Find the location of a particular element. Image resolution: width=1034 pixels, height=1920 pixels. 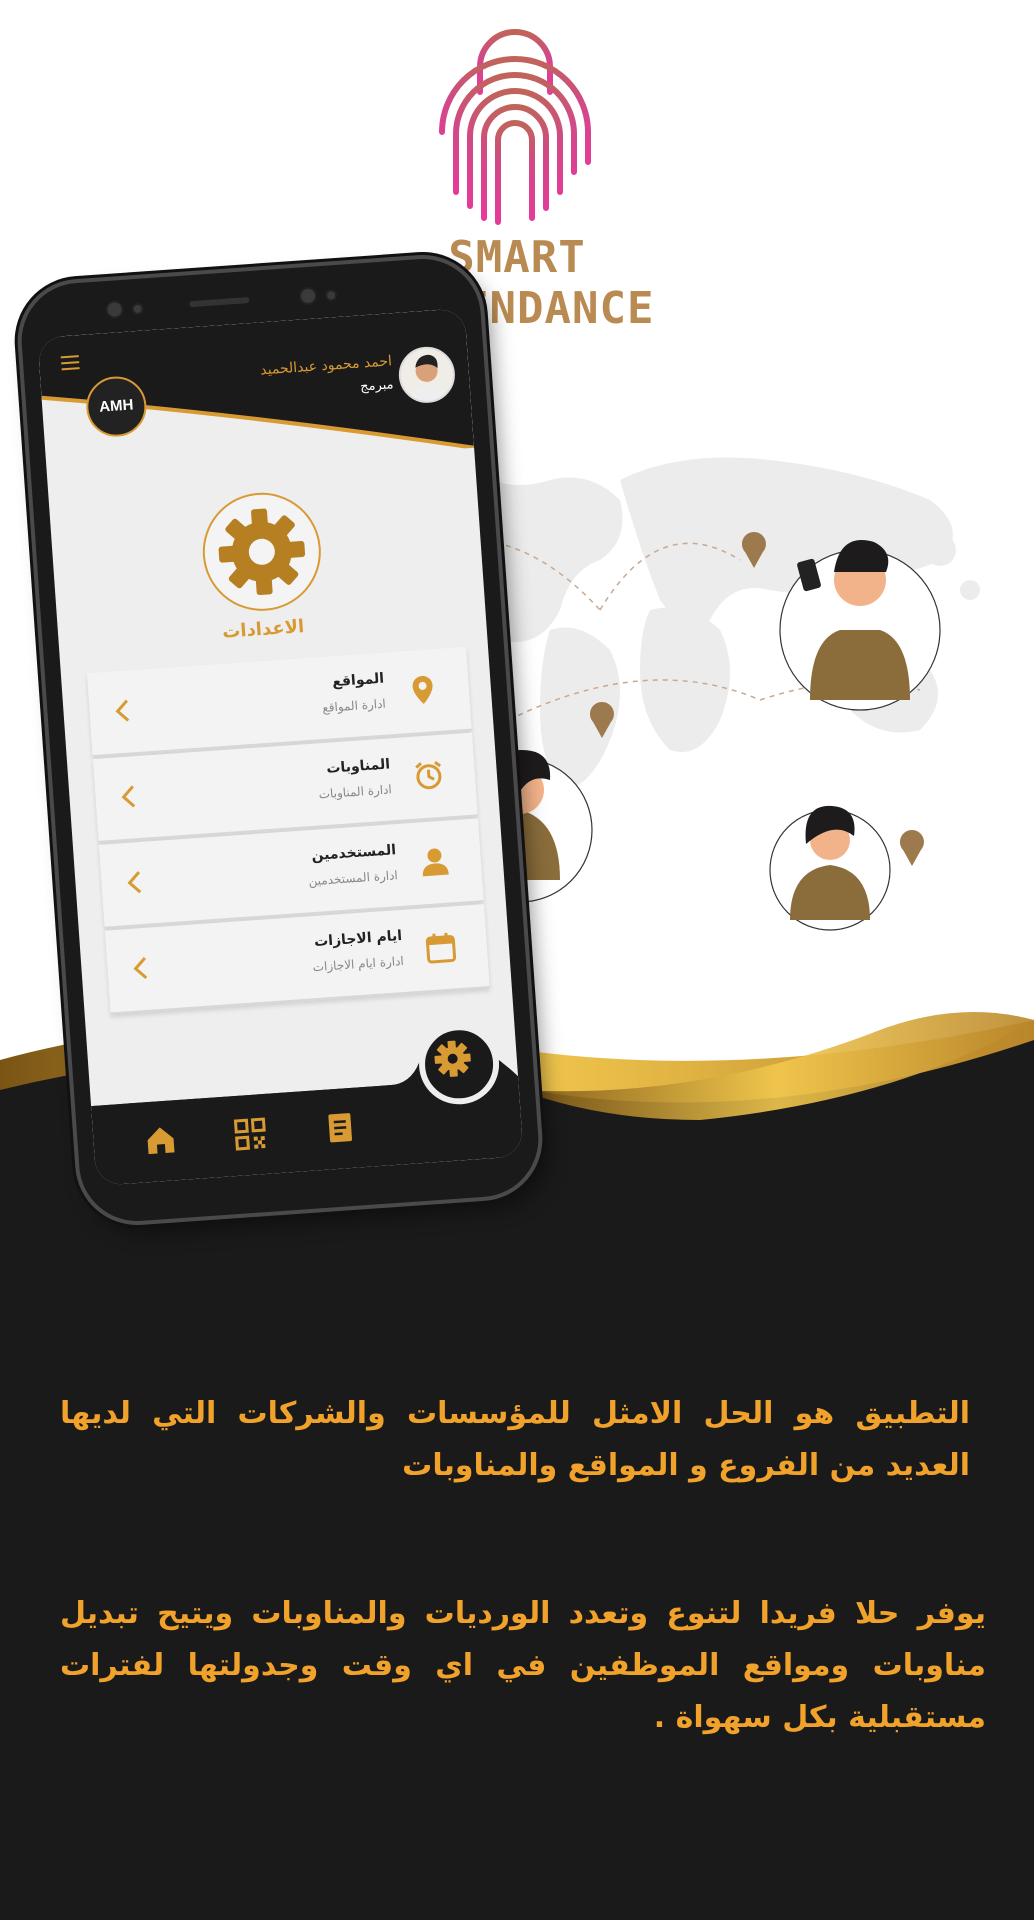

settings-title: الاعدادات is located at coordinates (263, 629).